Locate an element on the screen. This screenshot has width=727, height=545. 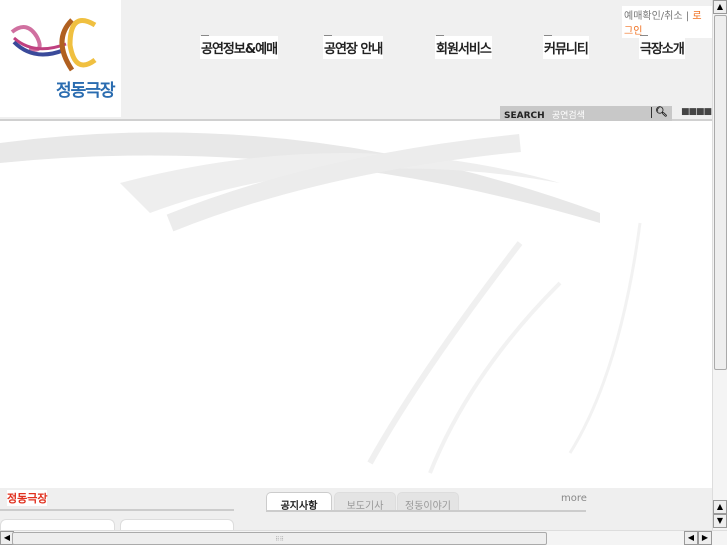
nav-community: 커뮤니티 is located at coordinates (566, 47).